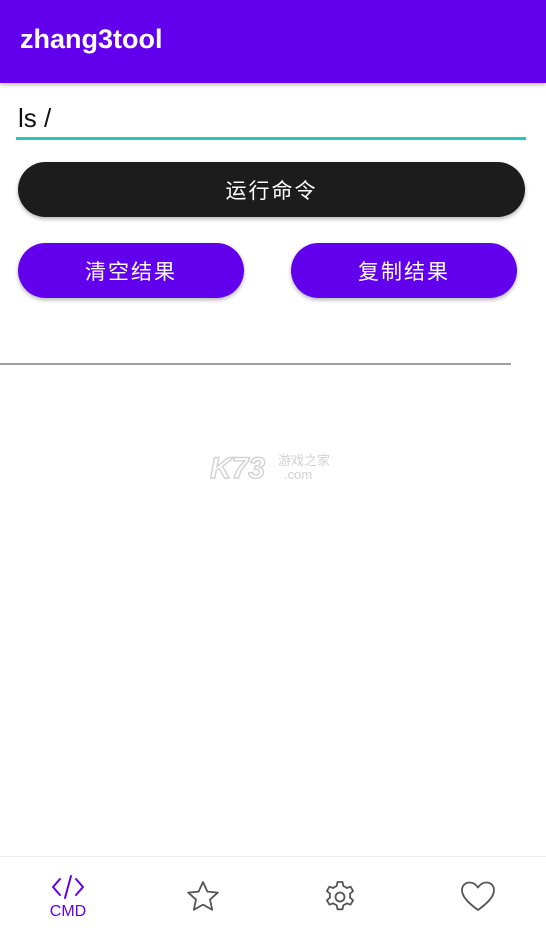  I want to click on nav-item-cmd: CMD, so click(68, 896).